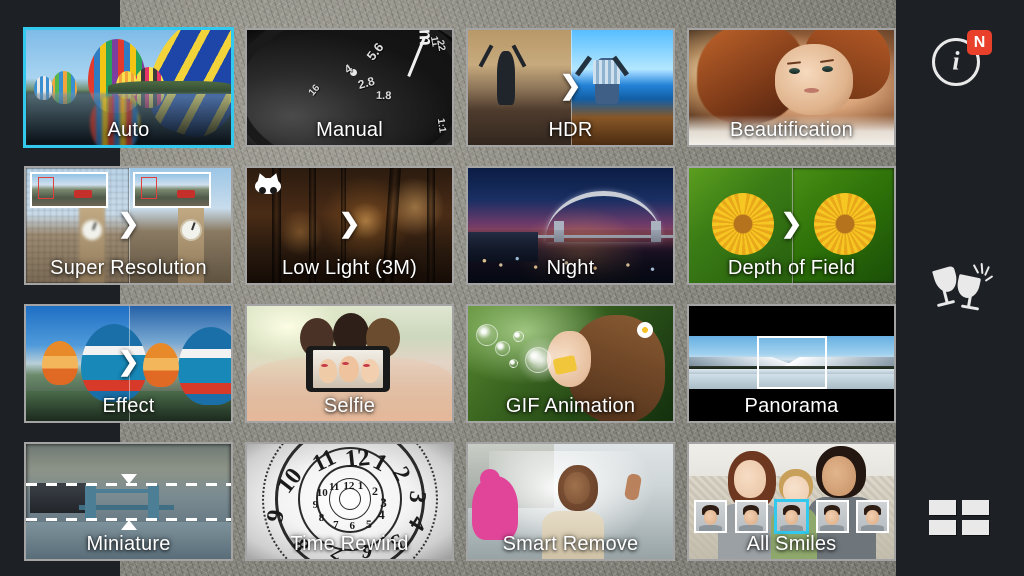  What do you see at coordinates (128, 478) in the screenshot?
I see `triangle-down-icon` at bounding box center [128, 478].